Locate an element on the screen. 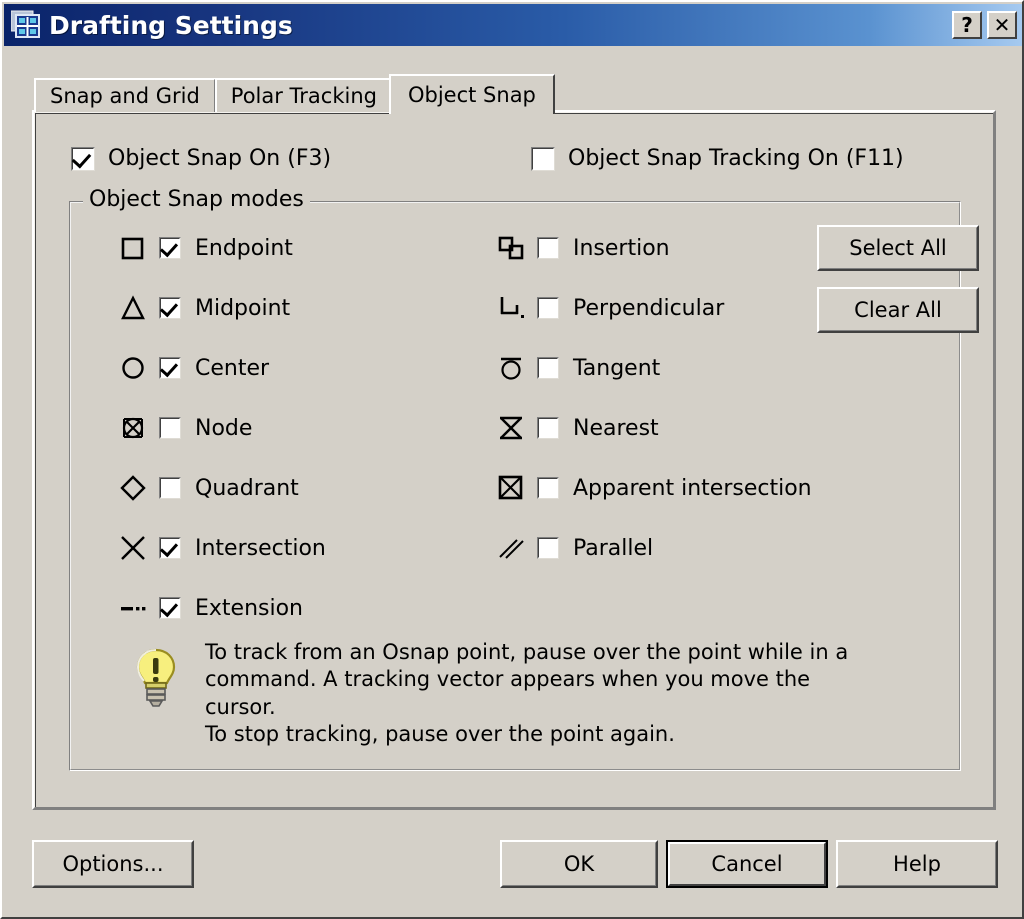 The image size is (1024, 919). help-titlebar-button: ? is located at coordinates (967, 25).